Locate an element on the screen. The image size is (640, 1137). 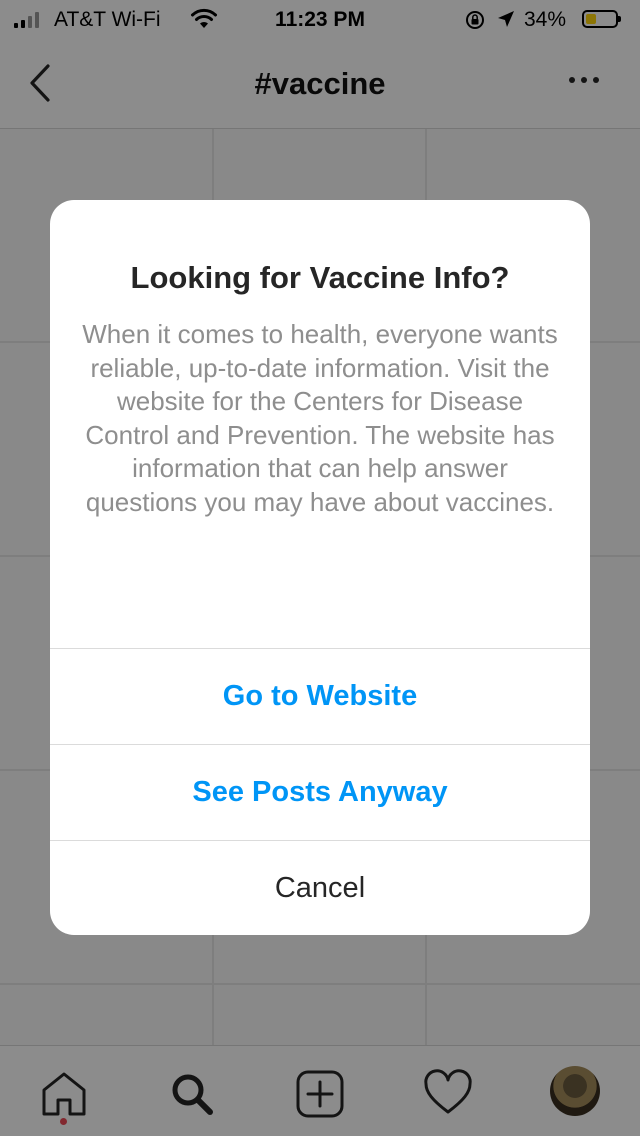
dialog-title: Looking for Vaccine Info? is located at coordinates (320, 277).